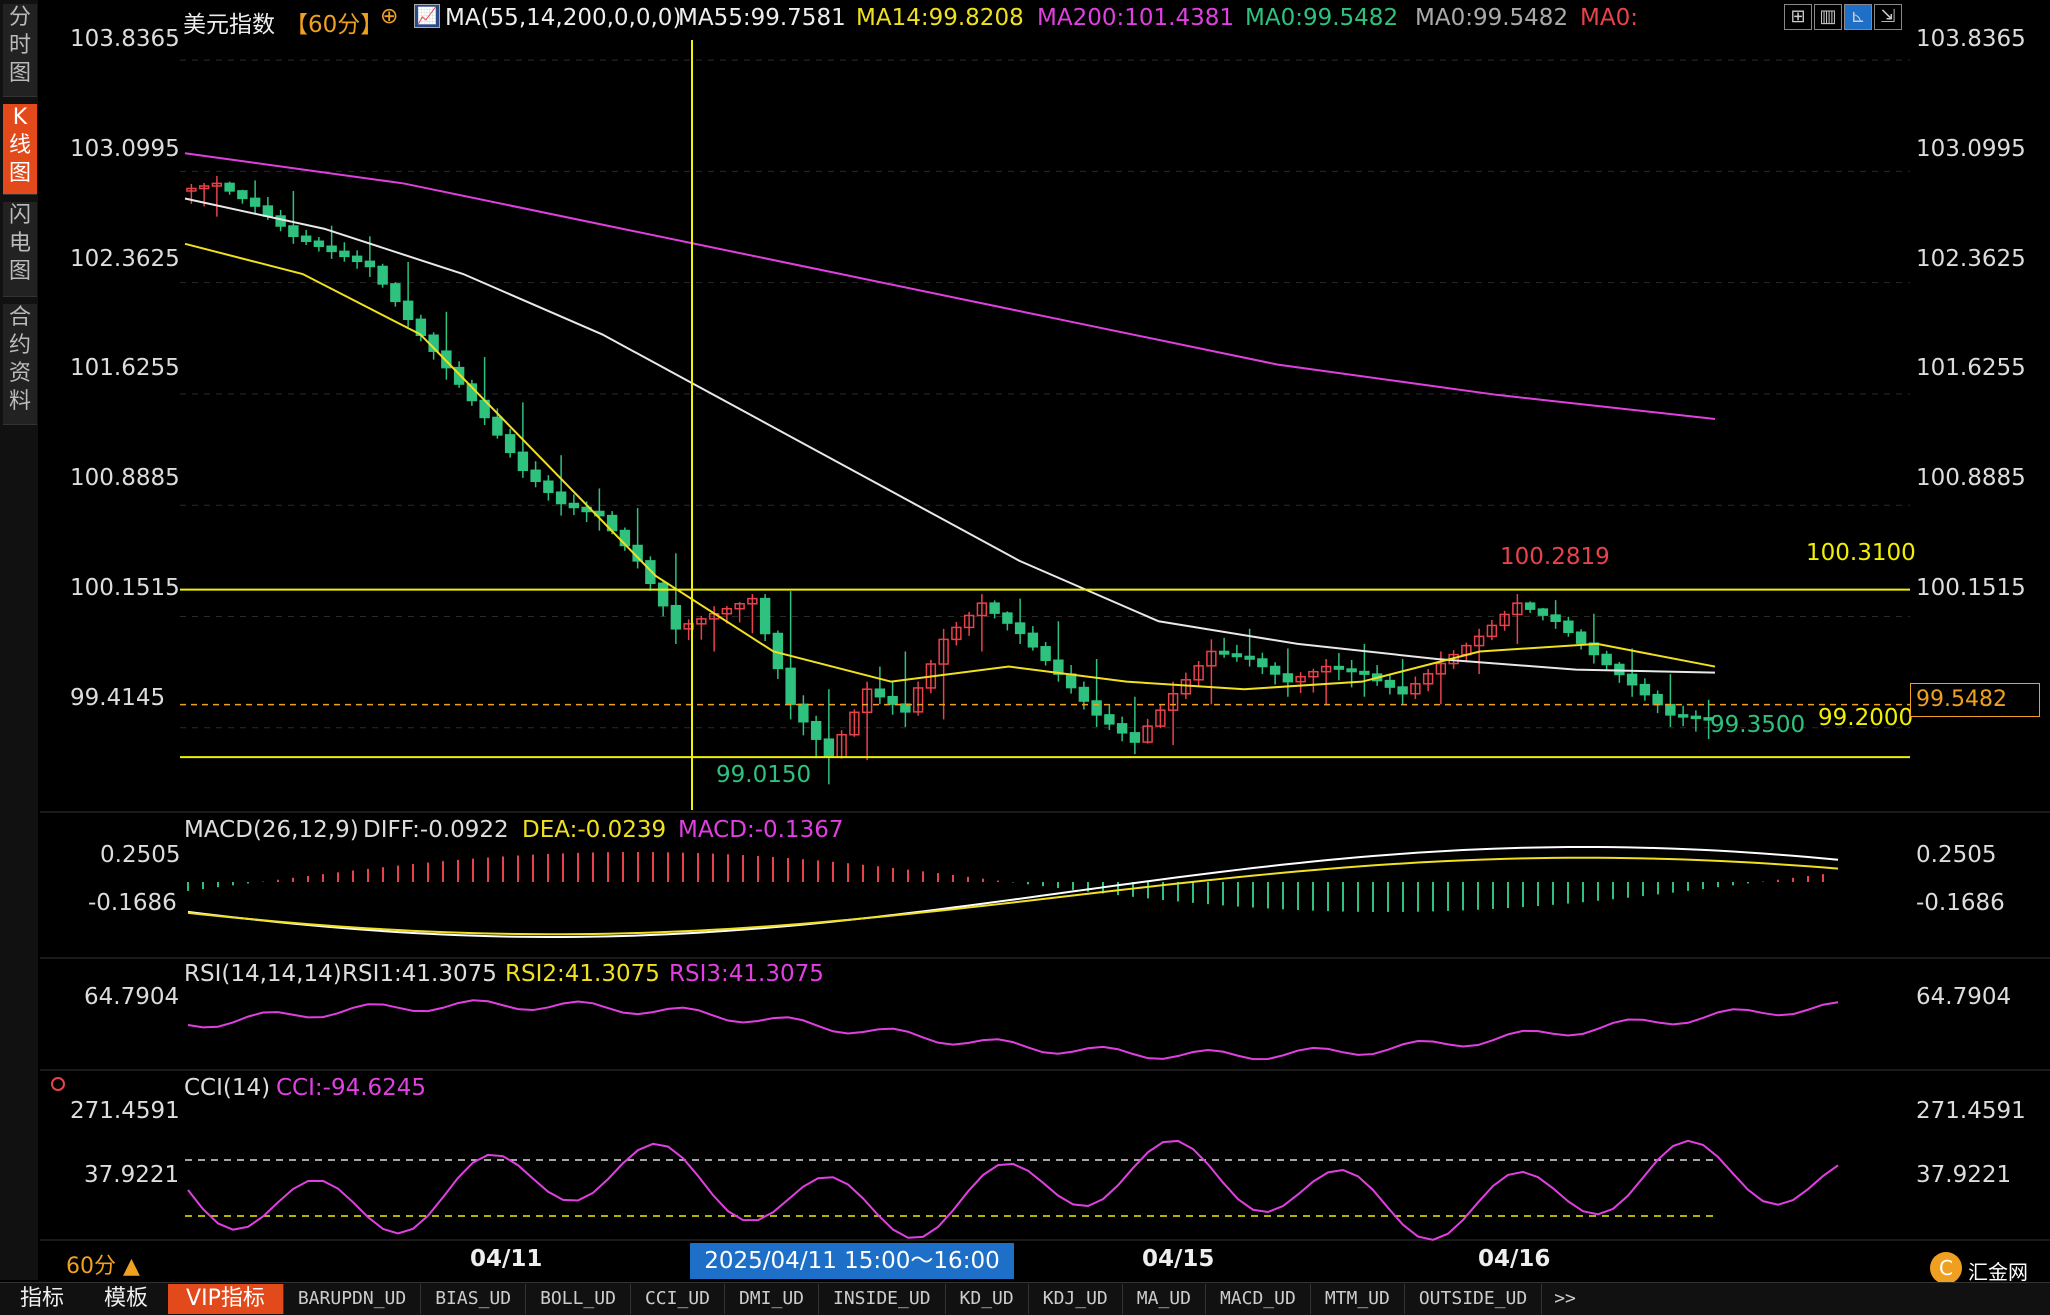 The width and height of the screenshot is (2050, 1315). What do you see at coordinates (103, 1264) in the screenshot?
I see `period-switch: 60分 ▲` at bounding box center [103, 1264].